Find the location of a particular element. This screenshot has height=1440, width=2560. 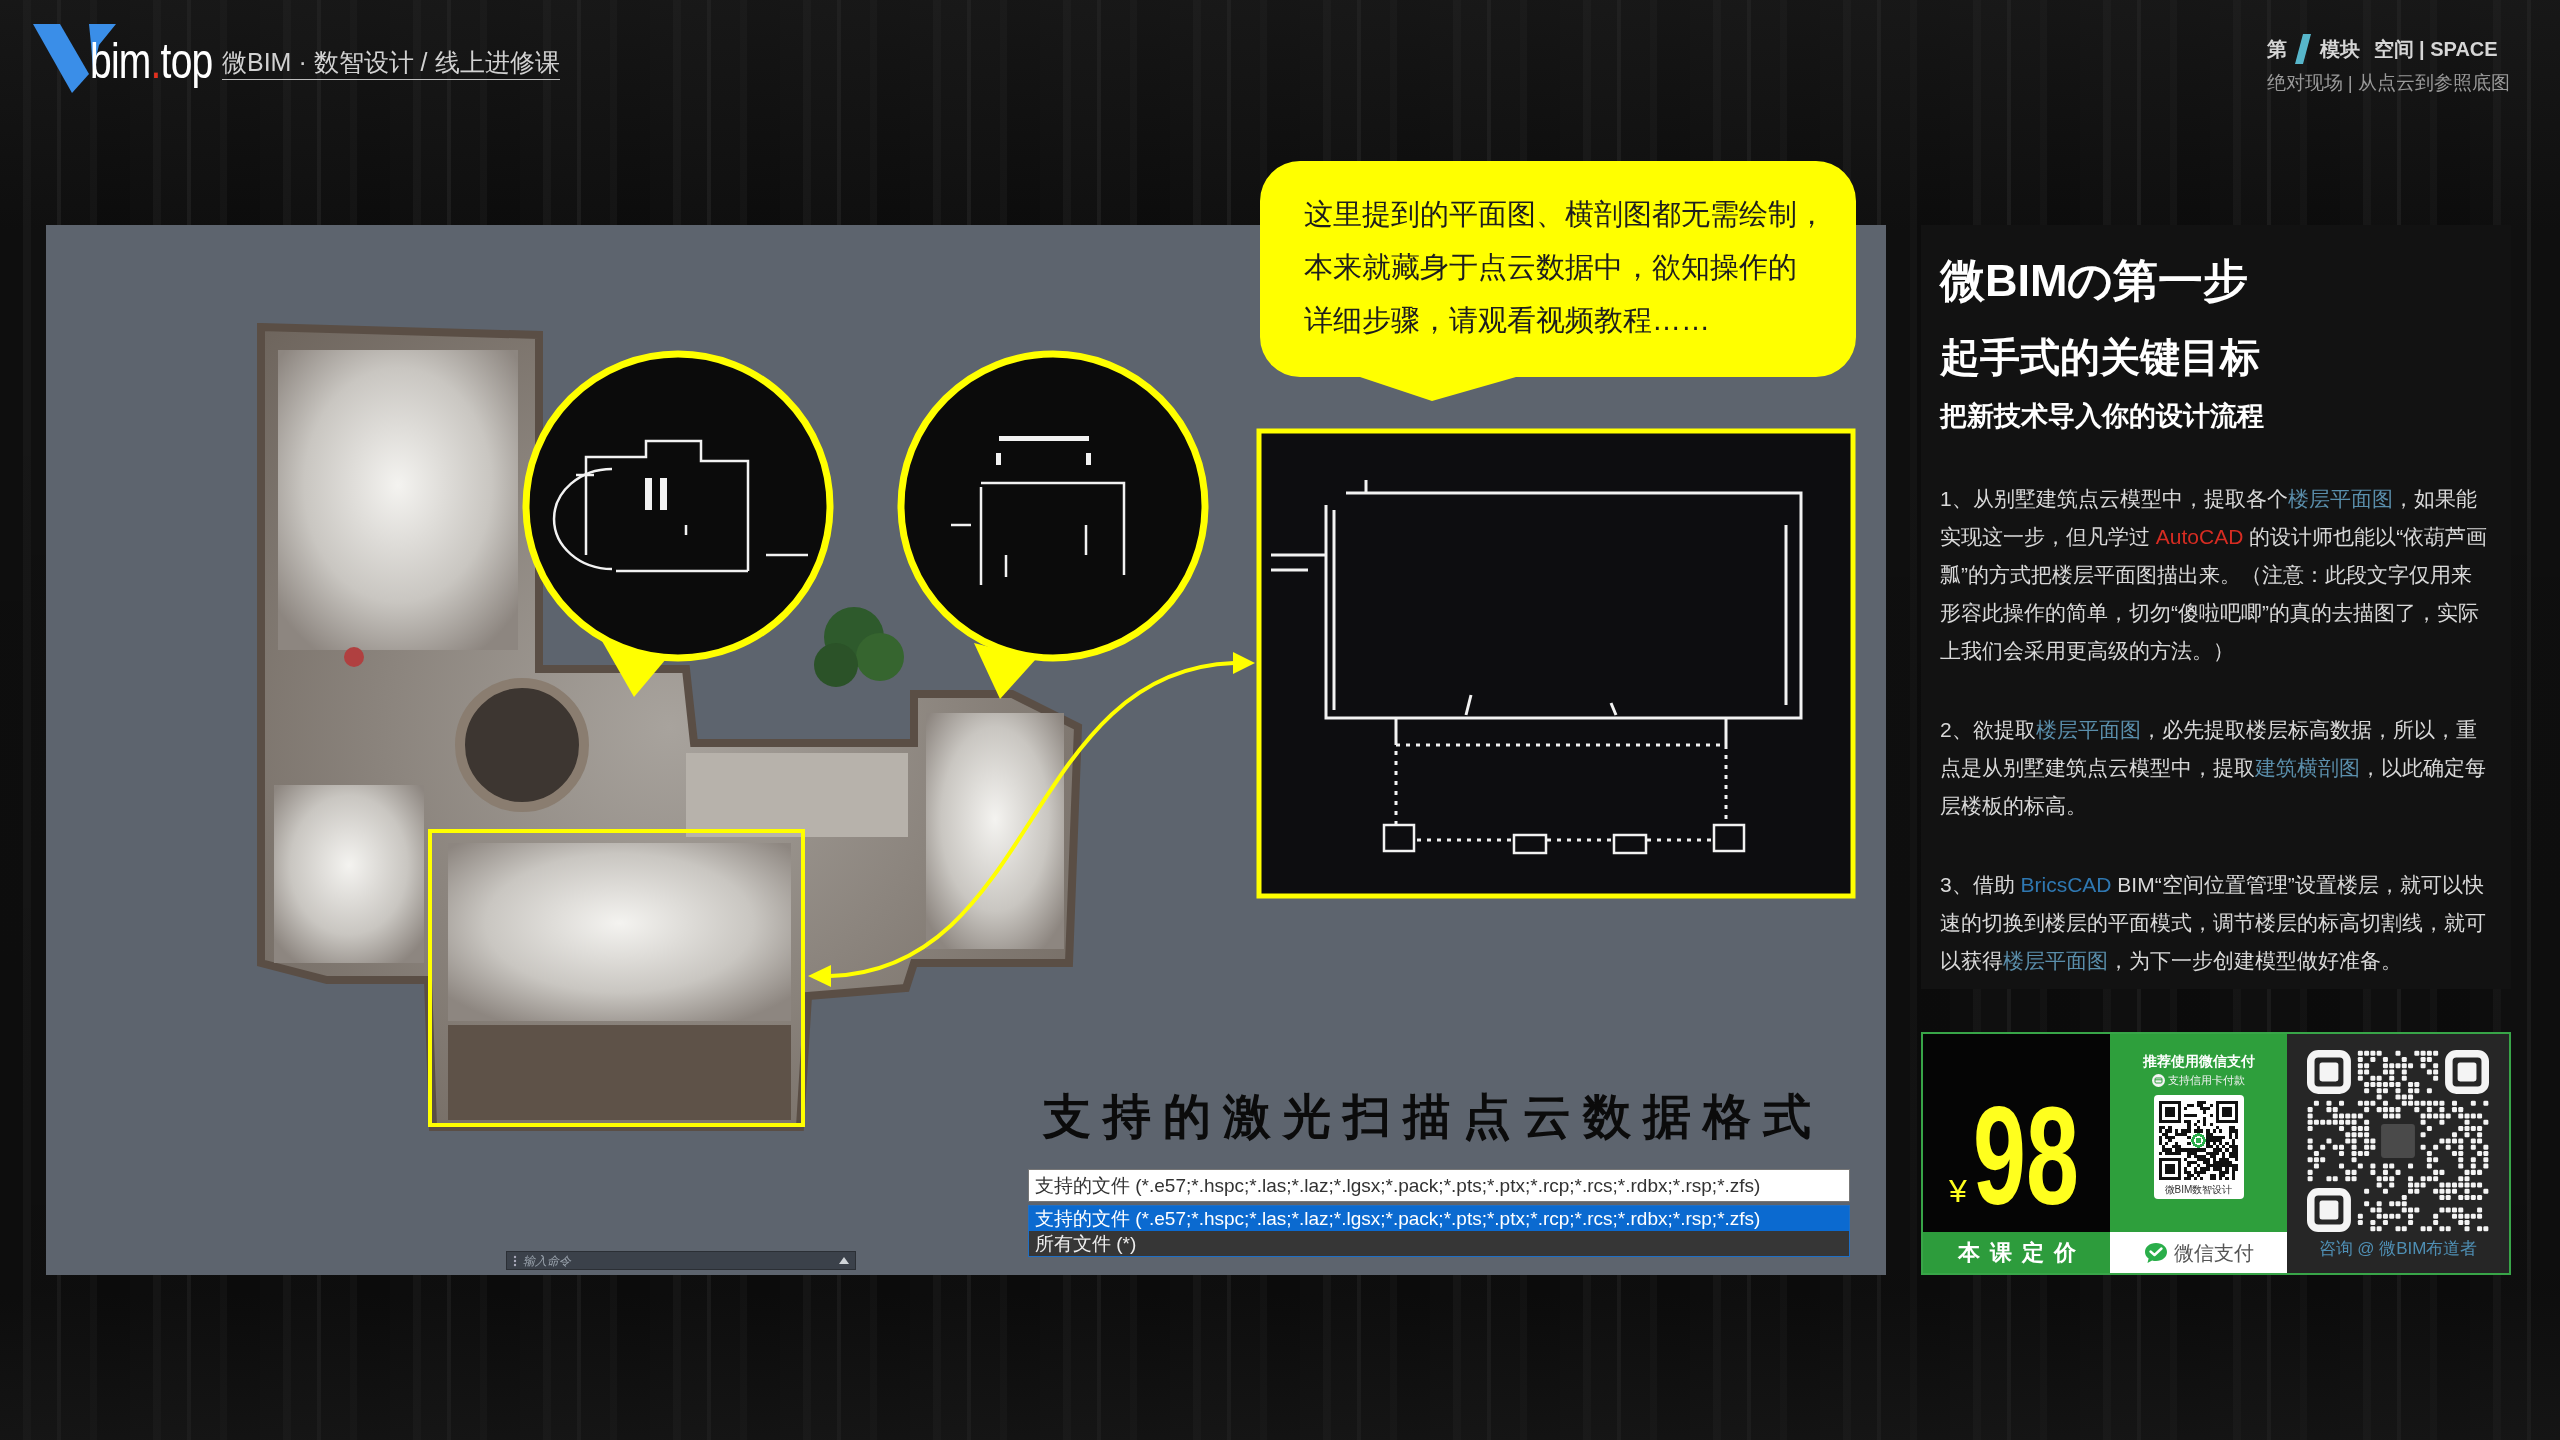

section-heading: 支持的激光扫描点云数据格式 is located at coordinates (1433, 1117).